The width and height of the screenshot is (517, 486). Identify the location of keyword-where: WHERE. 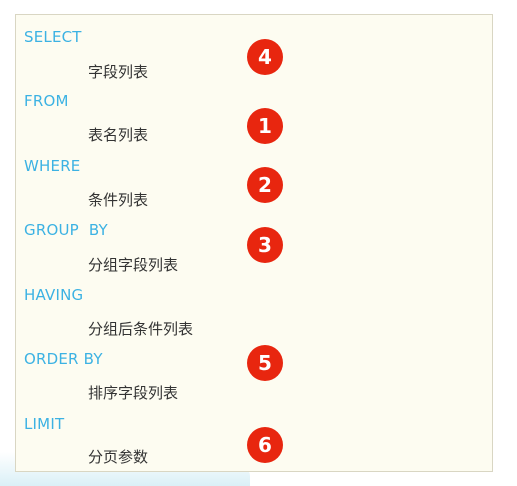
(52, 166).